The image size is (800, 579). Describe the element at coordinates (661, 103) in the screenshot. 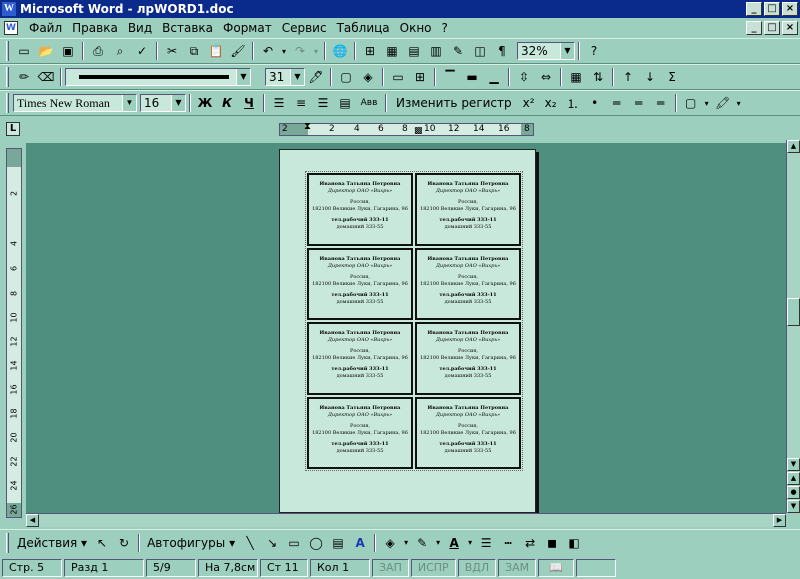

I see `line-spacing-2-icon: ═` at that location.